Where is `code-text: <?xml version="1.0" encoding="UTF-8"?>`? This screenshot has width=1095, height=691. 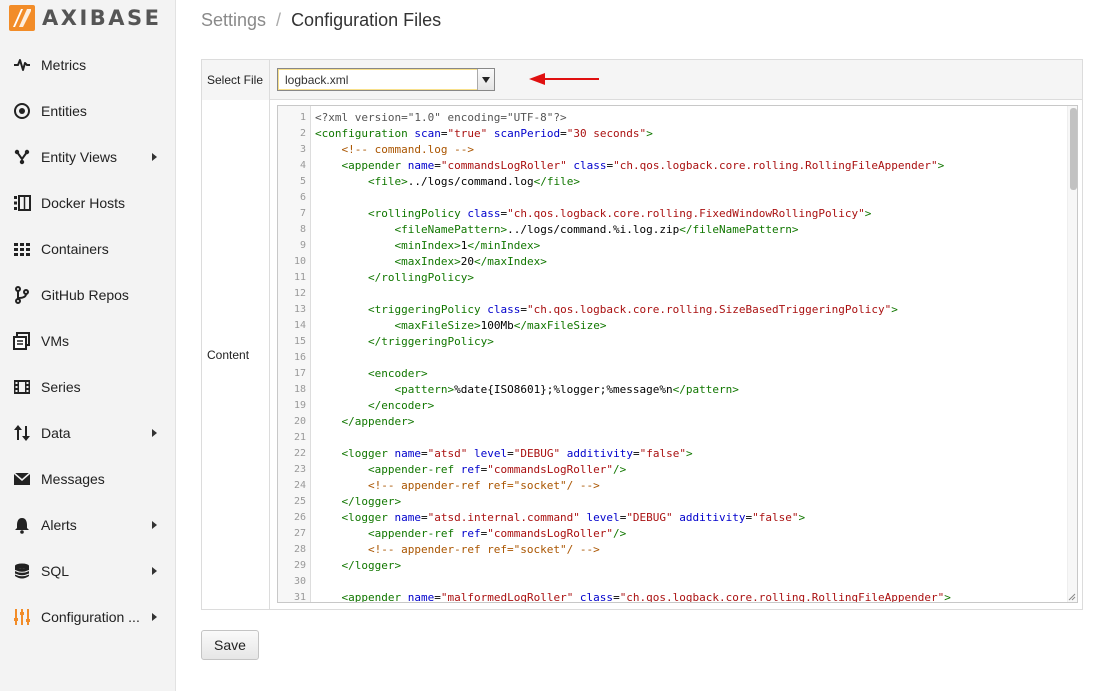 code-text: <?xml version="1.0" encoding="UTF-8"?> is located at coordinates (441, 117).